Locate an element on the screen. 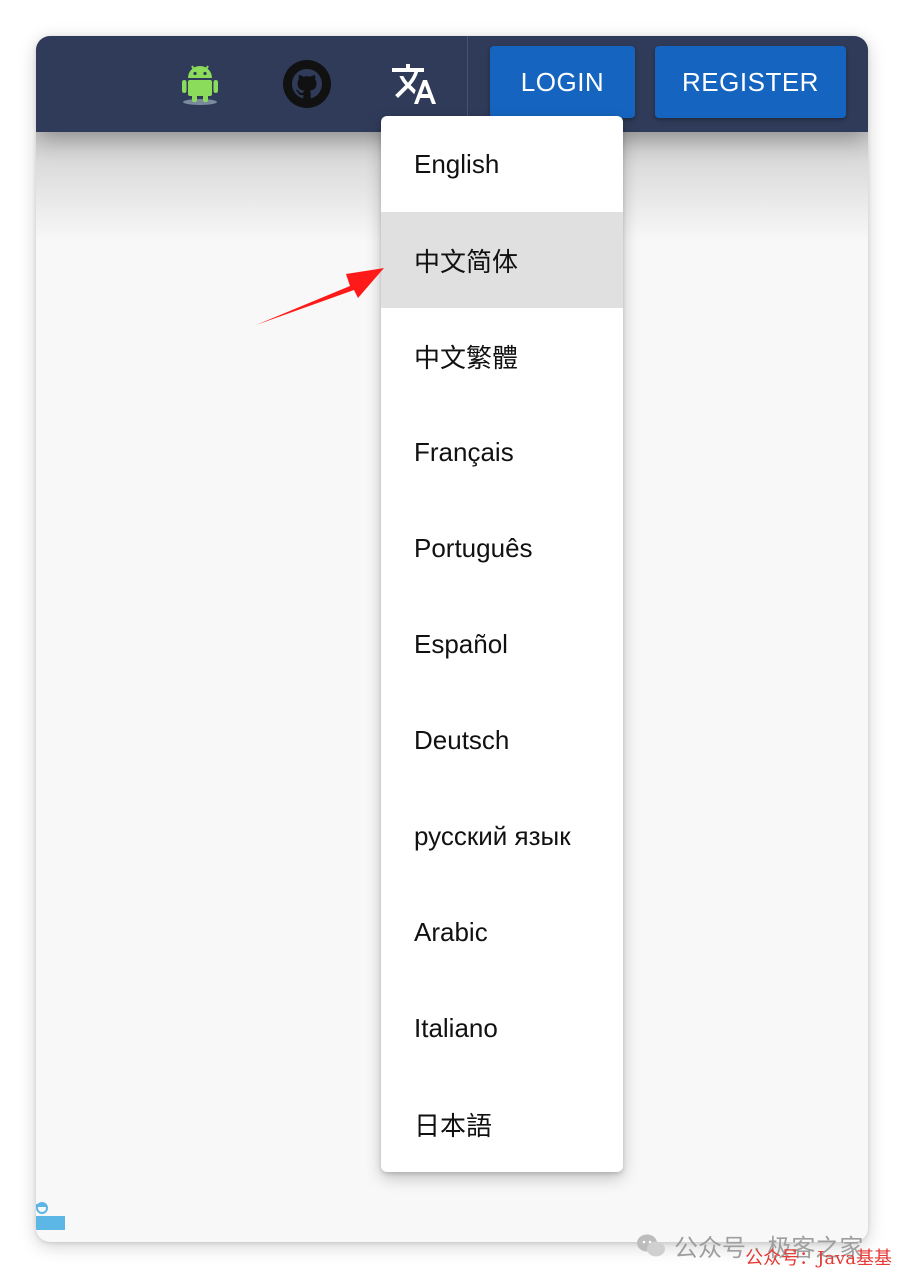  red-watermark: 公众号：Java基基 is located at coordinates (818, 1258).